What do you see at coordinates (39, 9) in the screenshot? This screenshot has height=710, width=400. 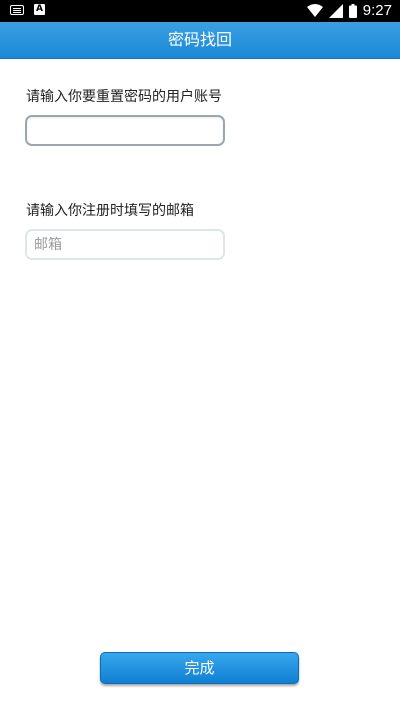 I see `a-notification-icon: A` at bounding box center [39, 9].